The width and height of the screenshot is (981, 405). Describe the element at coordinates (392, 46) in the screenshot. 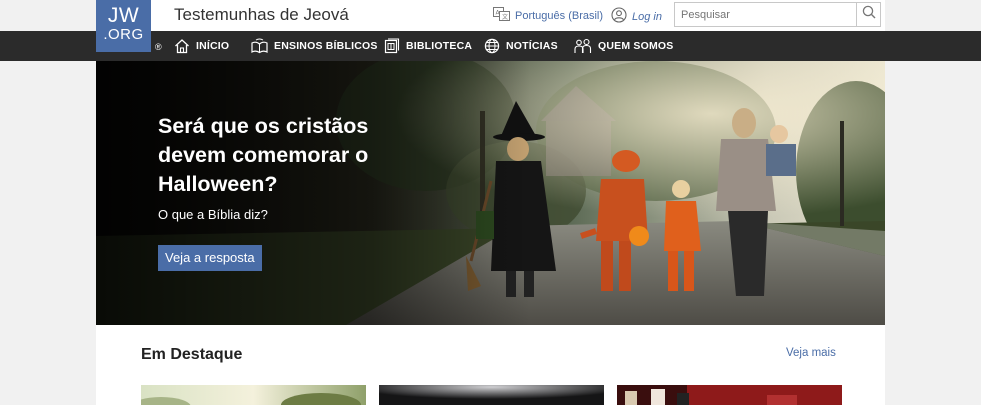

I see `library-icon` at that location.